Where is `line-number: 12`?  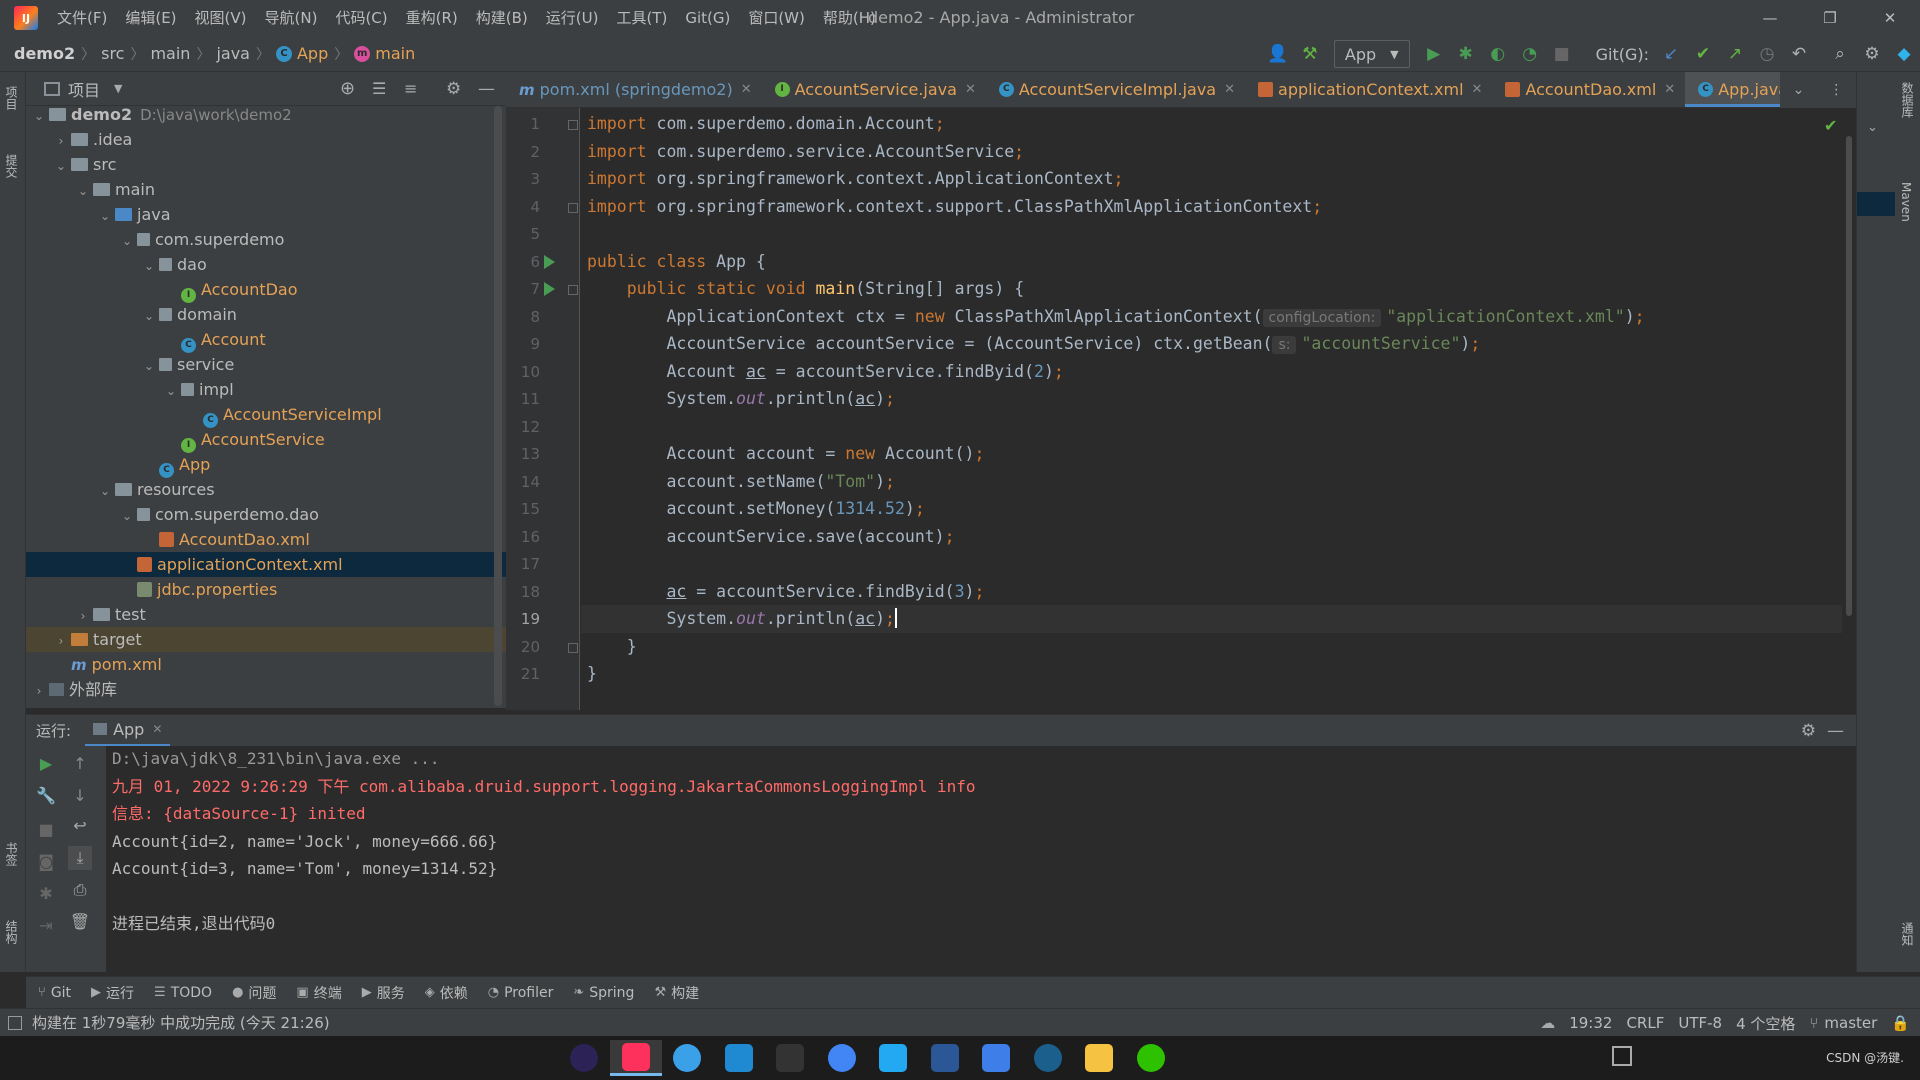
line-number: 12 is located at coordinates (523, 427).